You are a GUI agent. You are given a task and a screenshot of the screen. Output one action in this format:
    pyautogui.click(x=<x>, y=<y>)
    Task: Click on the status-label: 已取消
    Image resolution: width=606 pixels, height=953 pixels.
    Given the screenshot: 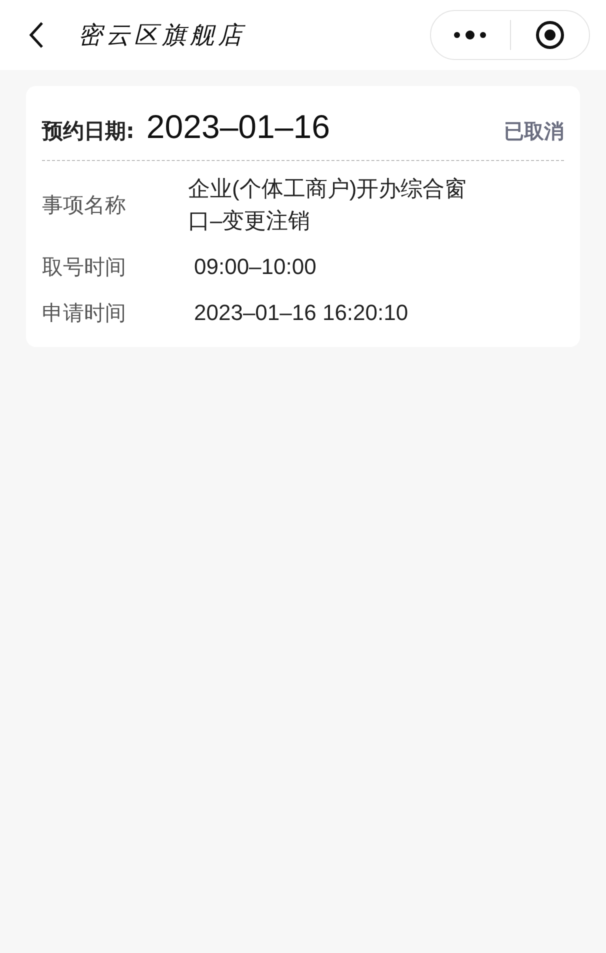 What is the action you would take?
    pyautogui.click(x=534, y=131)
    